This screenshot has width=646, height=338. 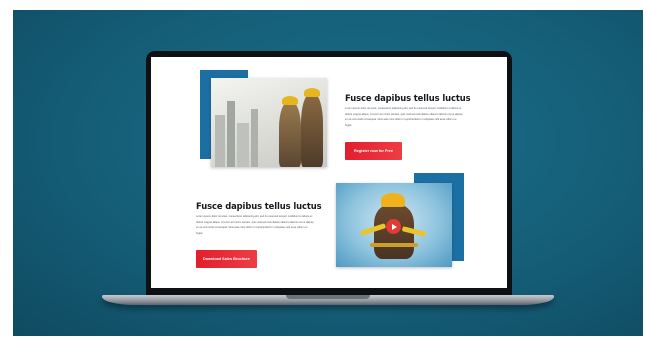 What do you see at coordinates (373, 151) in the screenshot?
I see `register-now-button: Register now for Free` at bounding box center [373, 151].